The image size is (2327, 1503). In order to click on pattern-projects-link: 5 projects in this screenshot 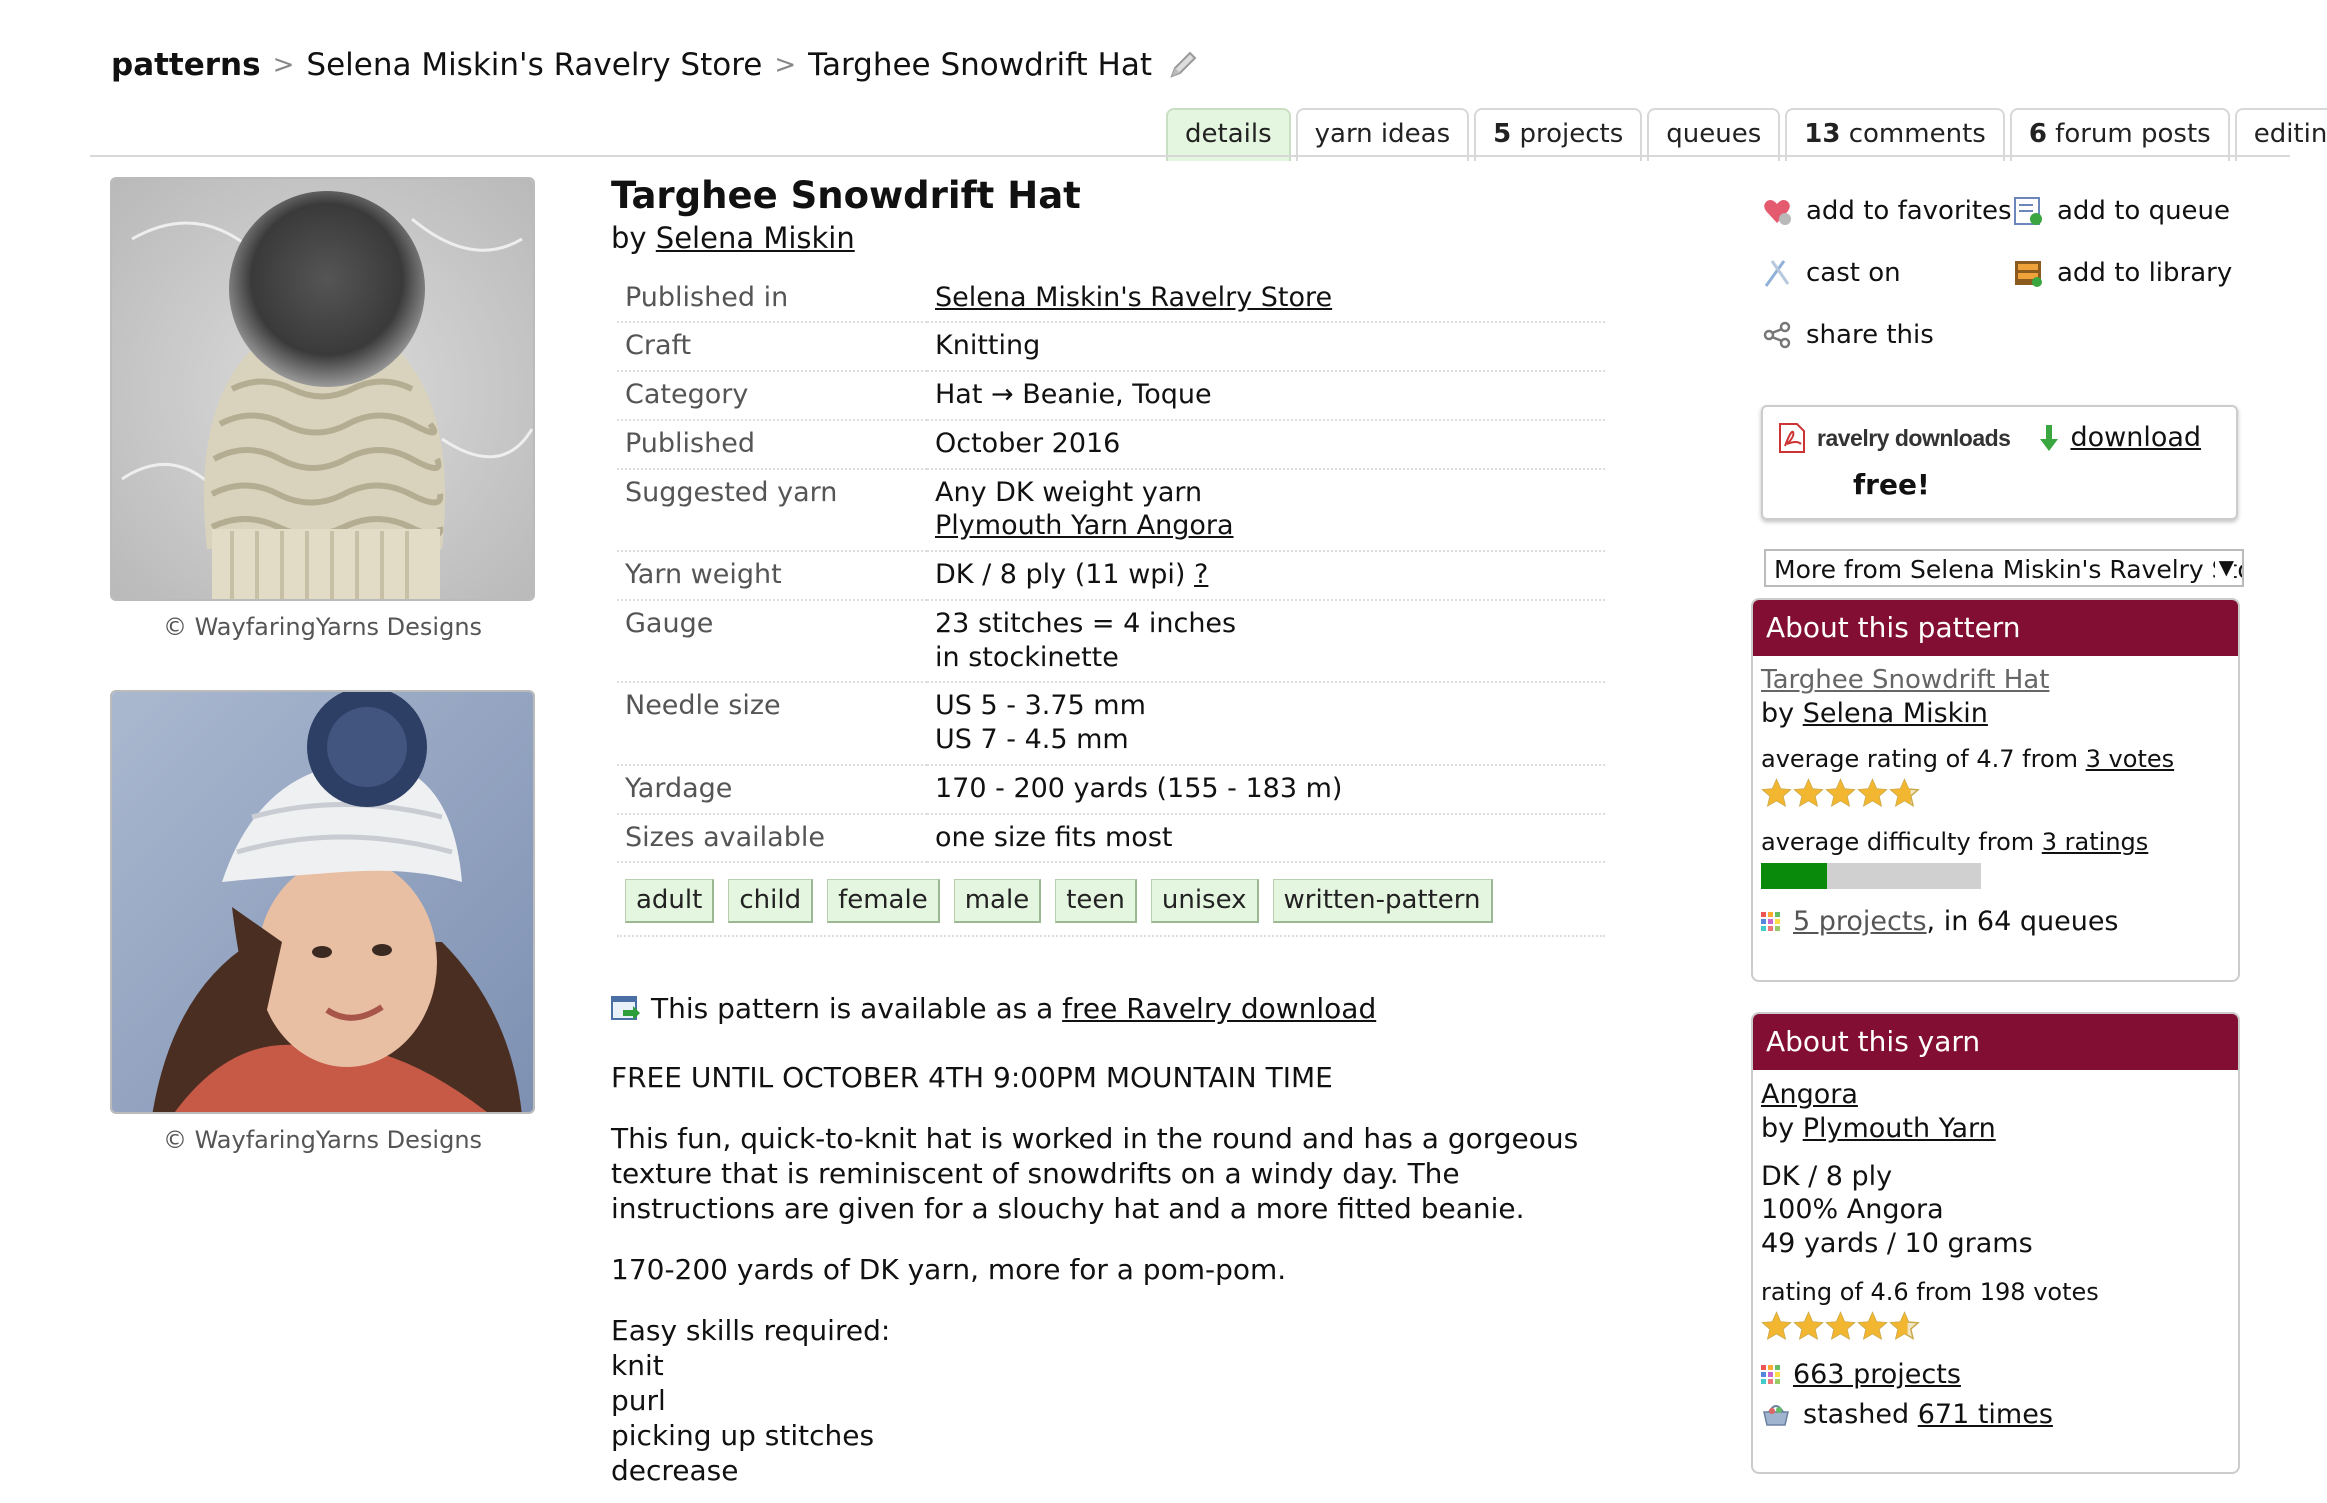, I will do `click(1860, 921)`.